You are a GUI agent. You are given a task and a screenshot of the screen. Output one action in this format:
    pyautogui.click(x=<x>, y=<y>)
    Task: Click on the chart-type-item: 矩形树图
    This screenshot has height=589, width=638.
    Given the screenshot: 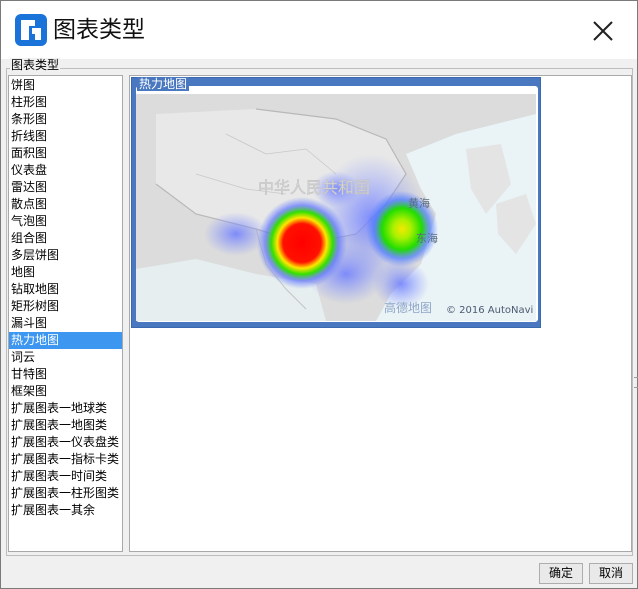 What is the action you would take?
    pyautogui.click(x=65, y=306)
    